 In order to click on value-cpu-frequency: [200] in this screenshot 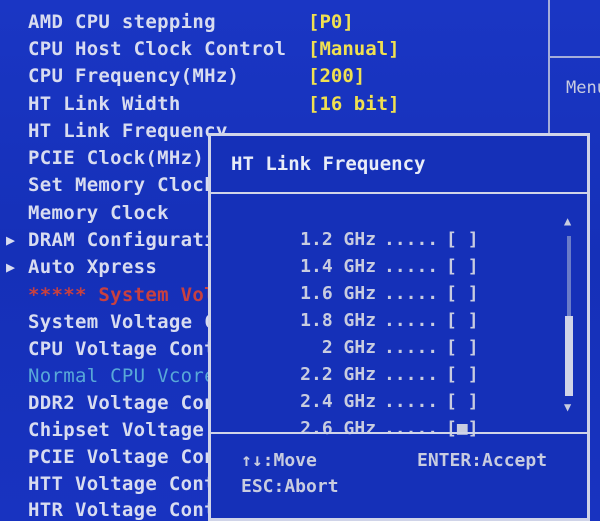, I will do `click(336, 76)`.